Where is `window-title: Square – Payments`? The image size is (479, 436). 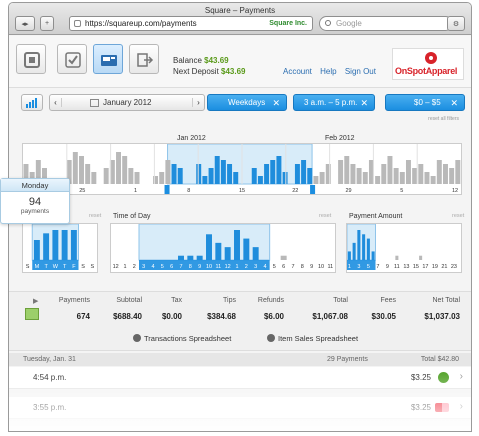
window-title: Square – Payments is located at coordinates (240, 10).